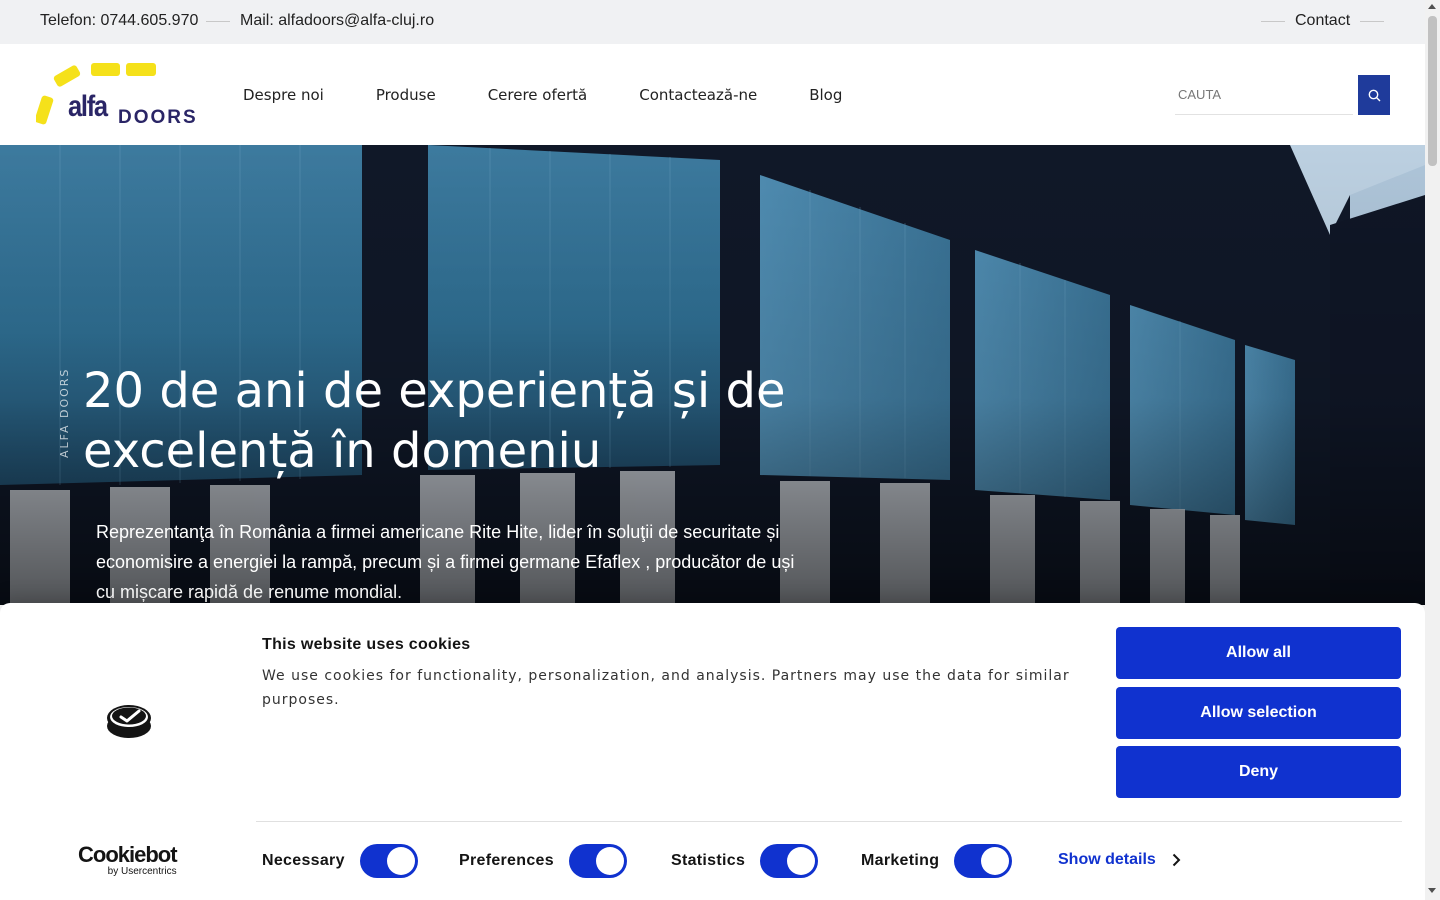 The image size is (1440, 900). What do you see at coordinates (121, 96) in the screenshot?
I see `alfa-doors-logo: alfa DOORS` at bounding box center [121, 96].